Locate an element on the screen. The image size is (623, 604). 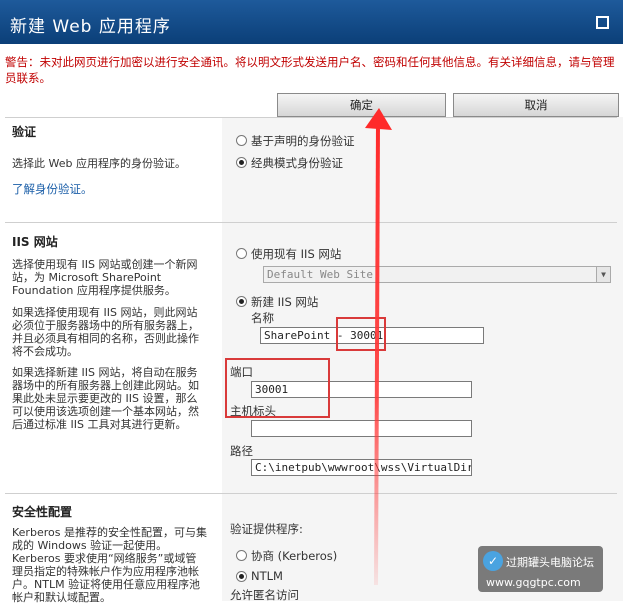
existing-site-value: Default Web Site is located at coordinates (320, 274).